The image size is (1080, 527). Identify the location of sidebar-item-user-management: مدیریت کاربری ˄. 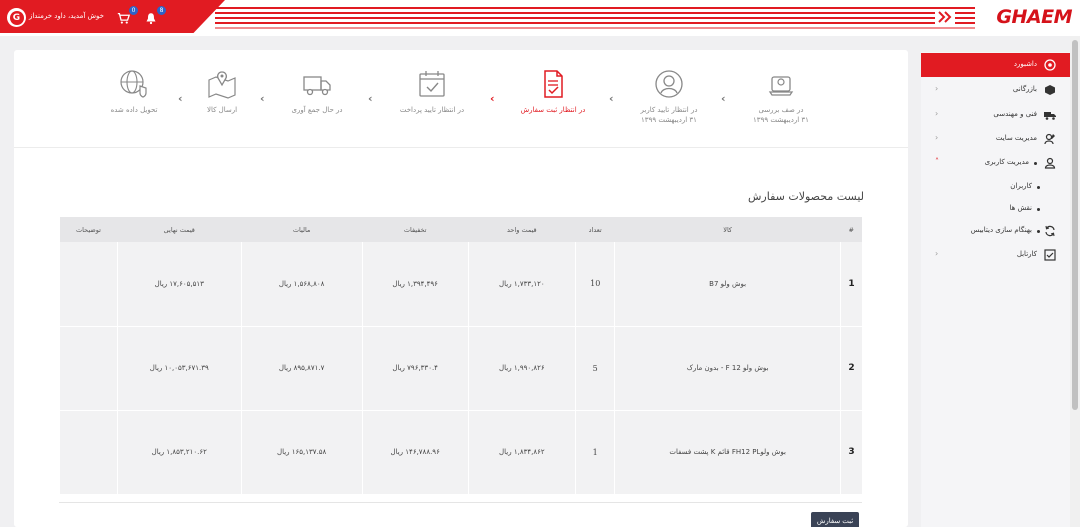
(995, 163).